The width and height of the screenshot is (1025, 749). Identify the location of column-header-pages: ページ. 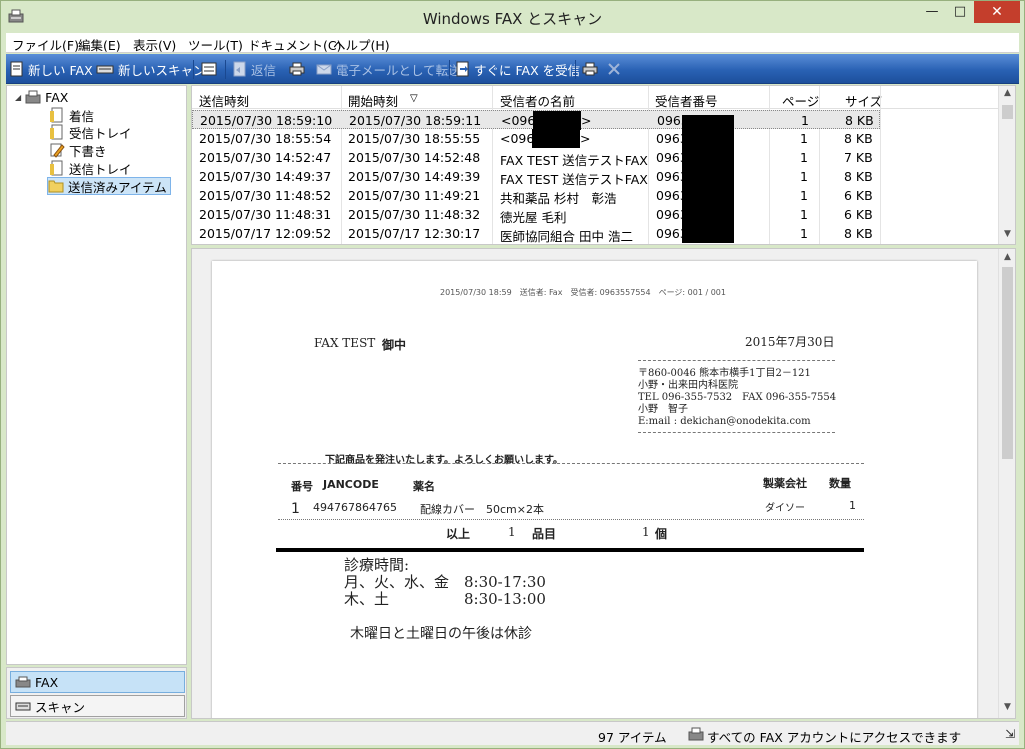
(800, 100).